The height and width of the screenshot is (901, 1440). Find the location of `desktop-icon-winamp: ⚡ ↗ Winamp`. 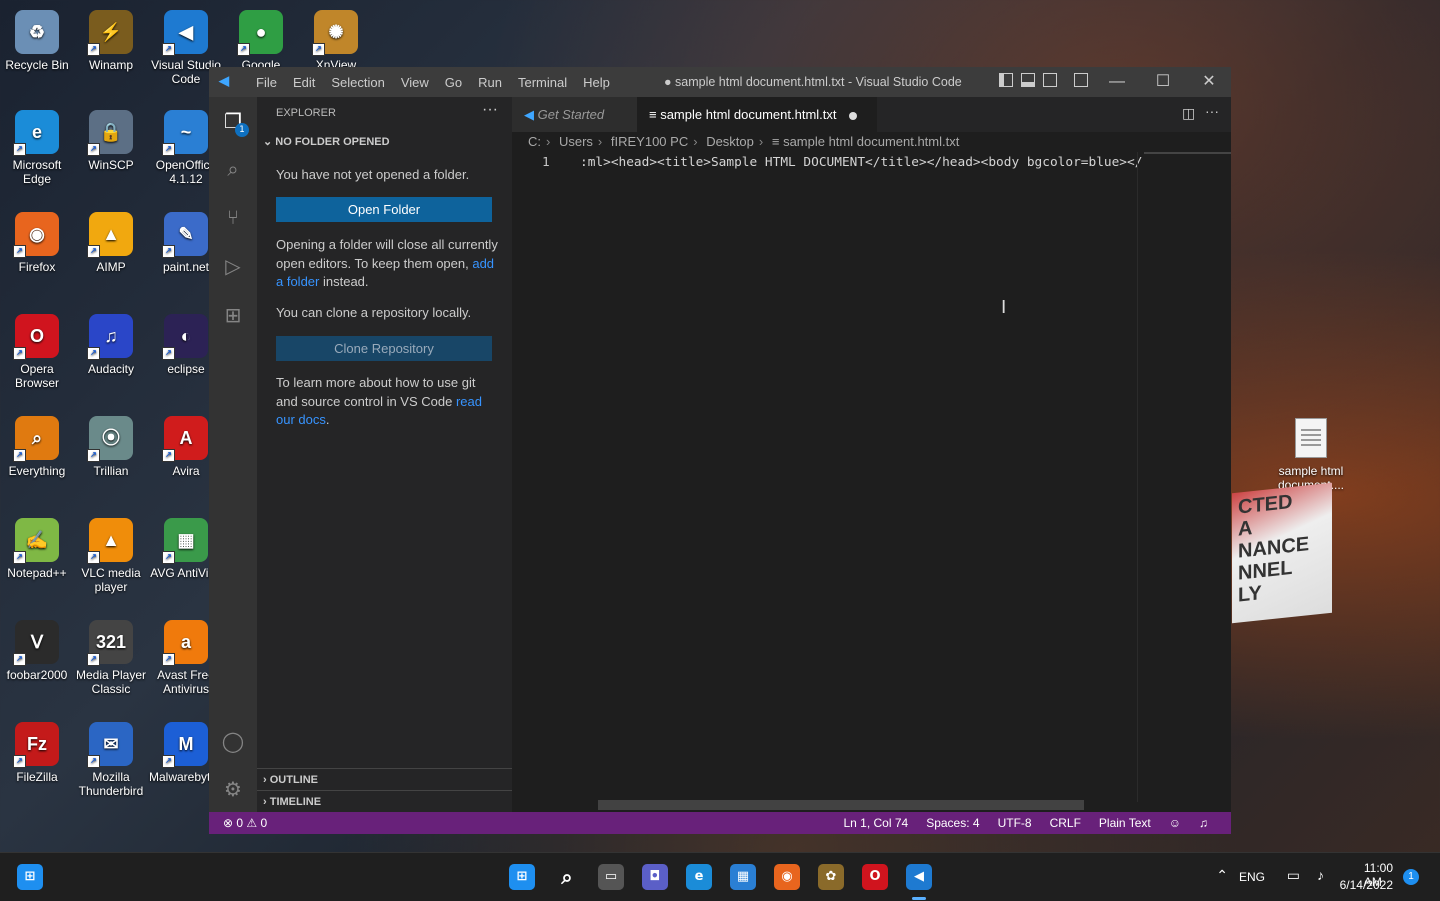

desktop-icon-winamp: ⚡ ↗ Winamp is located at coordinates (111, 41).